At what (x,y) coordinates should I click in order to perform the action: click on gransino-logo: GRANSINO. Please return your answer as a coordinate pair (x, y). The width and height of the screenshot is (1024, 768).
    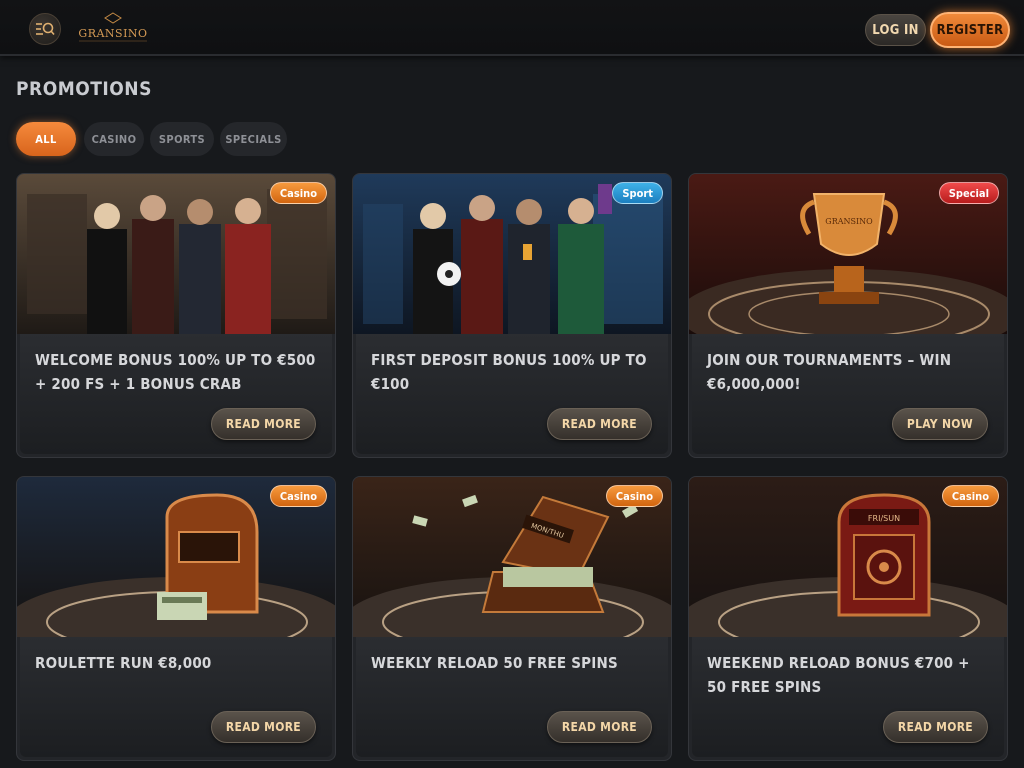
    Looking at the image, I should click on (113, 28).